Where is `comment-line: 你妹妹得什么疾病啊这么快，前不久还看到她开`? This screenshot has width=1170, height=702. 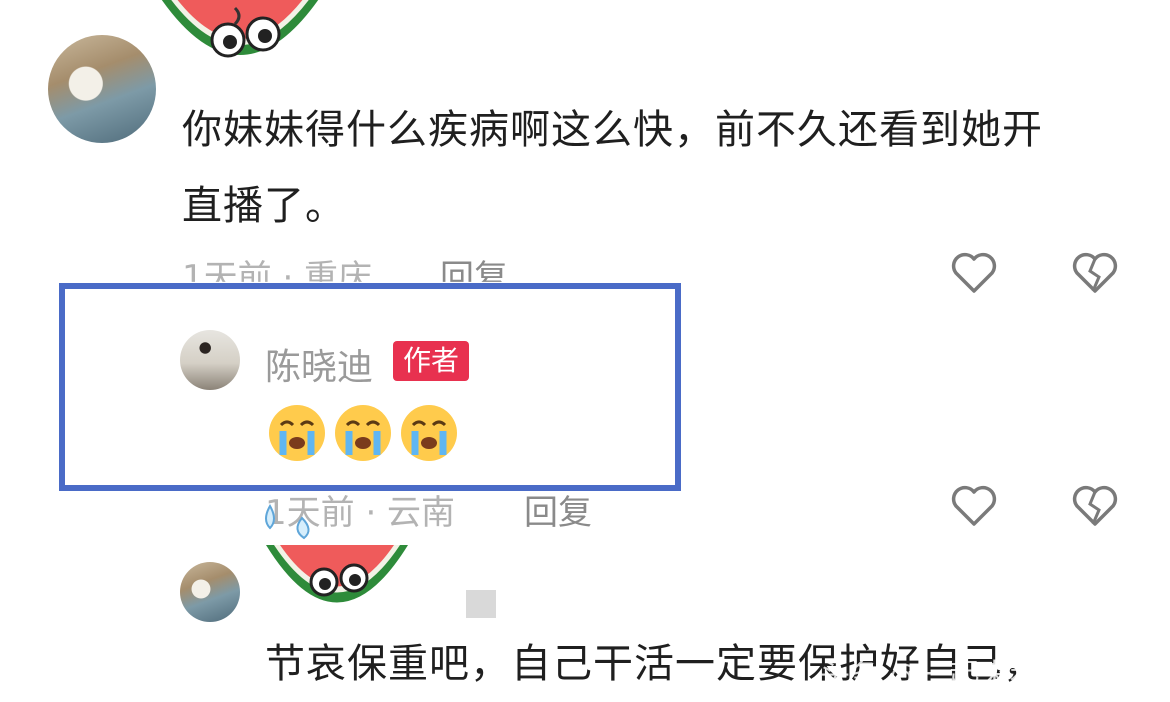
comment-line: 你妹妹得什么疾病啊这么快，前不久还看到她开 is located at coordinates (612, 130).